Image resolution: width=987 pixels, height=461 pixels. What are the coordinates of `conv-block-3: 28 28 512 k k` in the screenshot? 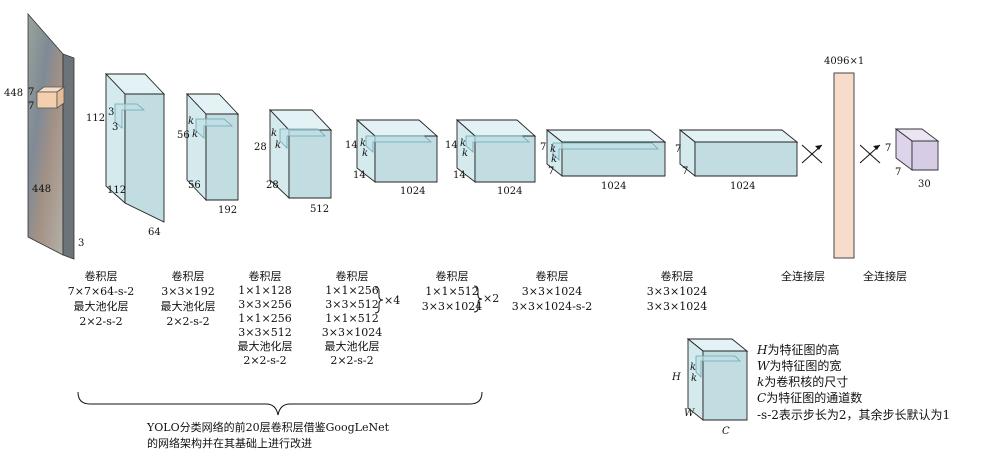 It's located at (293, 161).